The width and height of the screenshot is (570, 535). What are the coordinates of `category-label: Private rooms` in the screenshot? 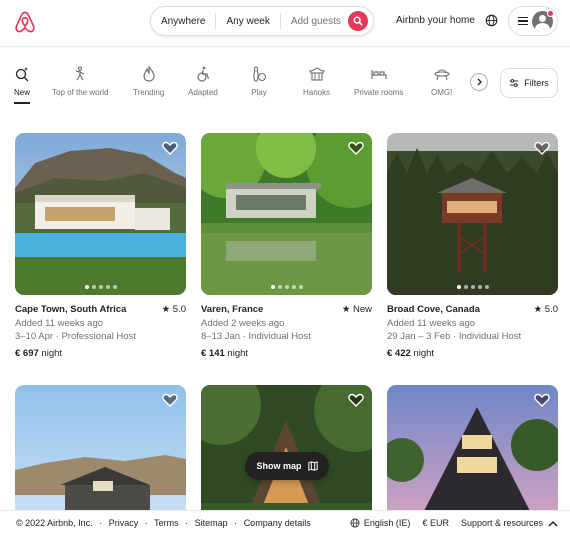 It's located at (379, 92).